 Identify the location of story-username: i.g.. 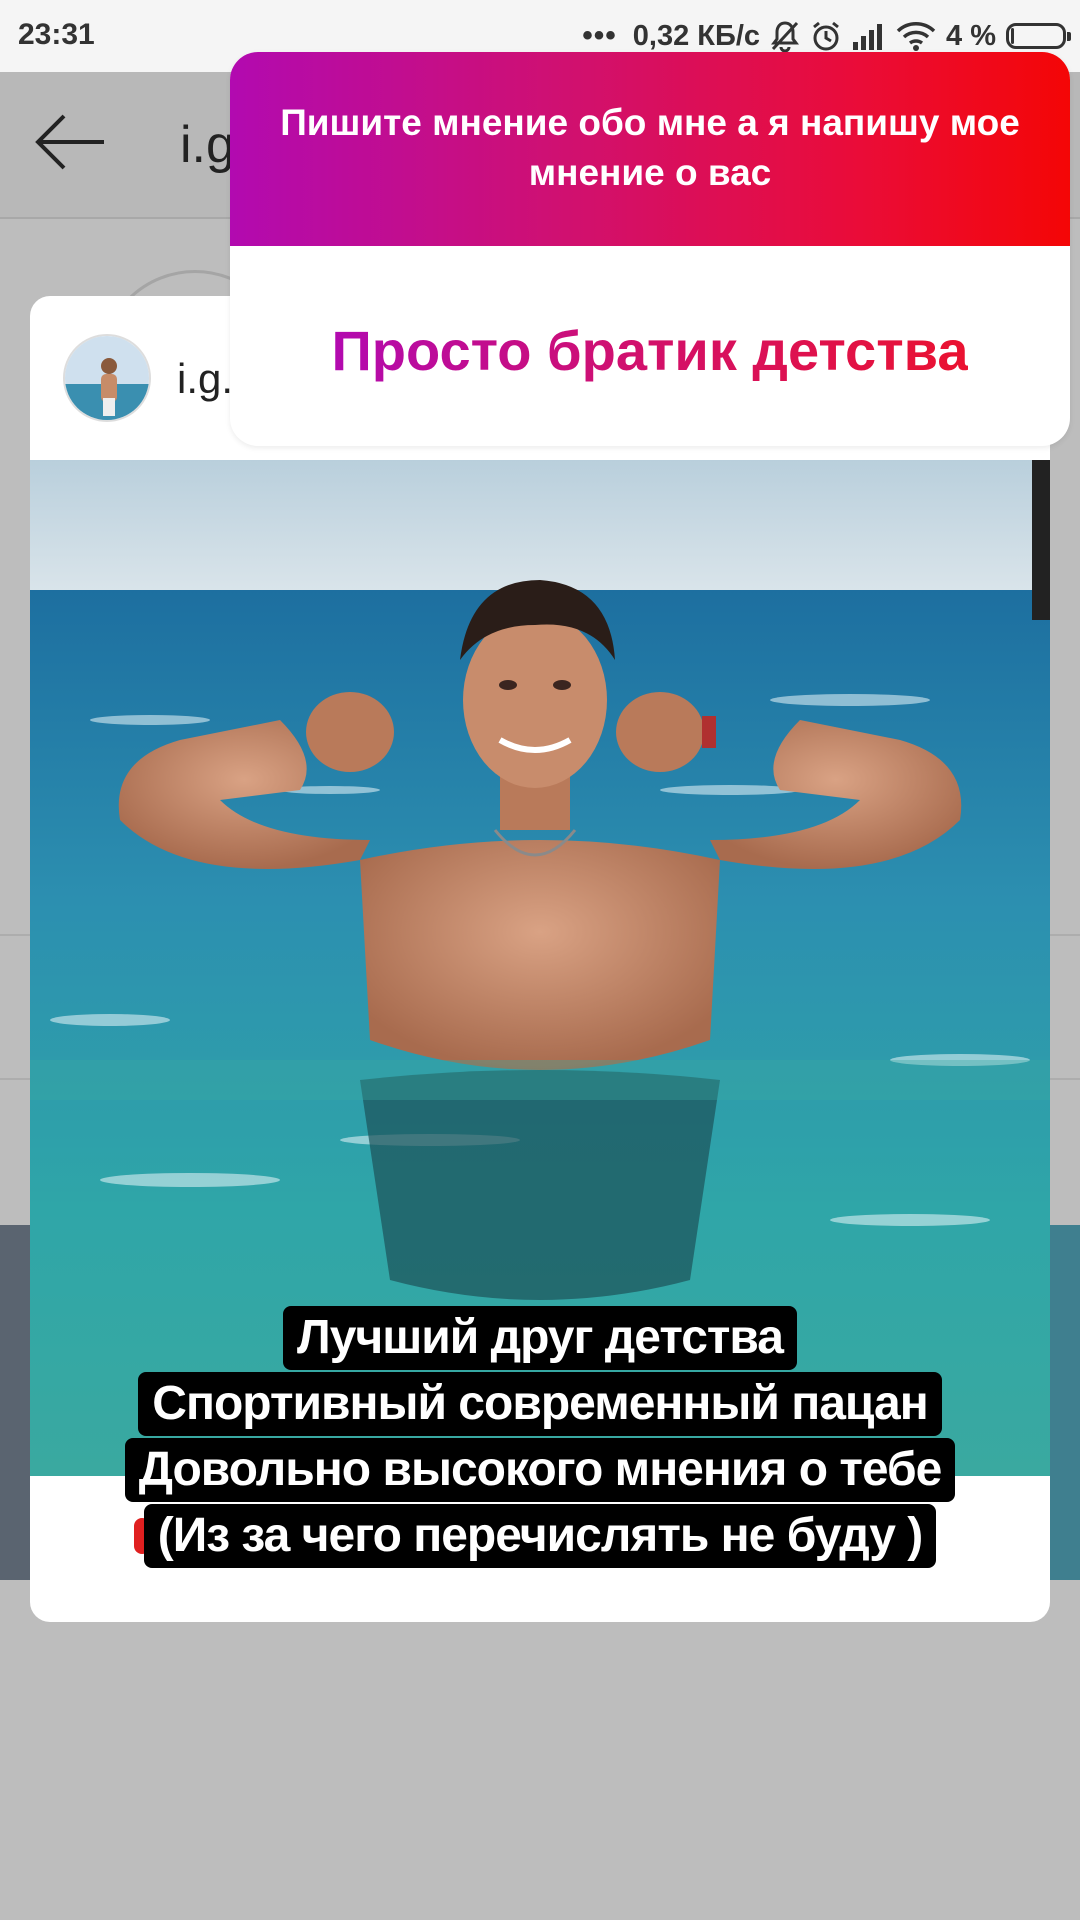
(205, 378).